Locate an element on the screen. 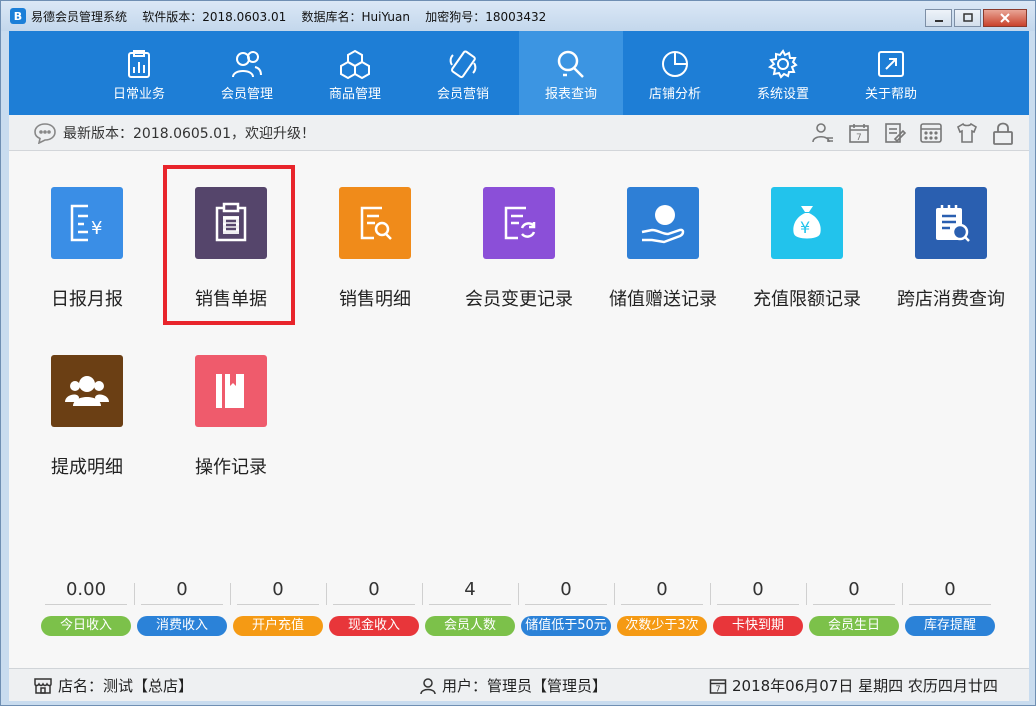  quick-tools: 7 is located at coordinates (907, 133).